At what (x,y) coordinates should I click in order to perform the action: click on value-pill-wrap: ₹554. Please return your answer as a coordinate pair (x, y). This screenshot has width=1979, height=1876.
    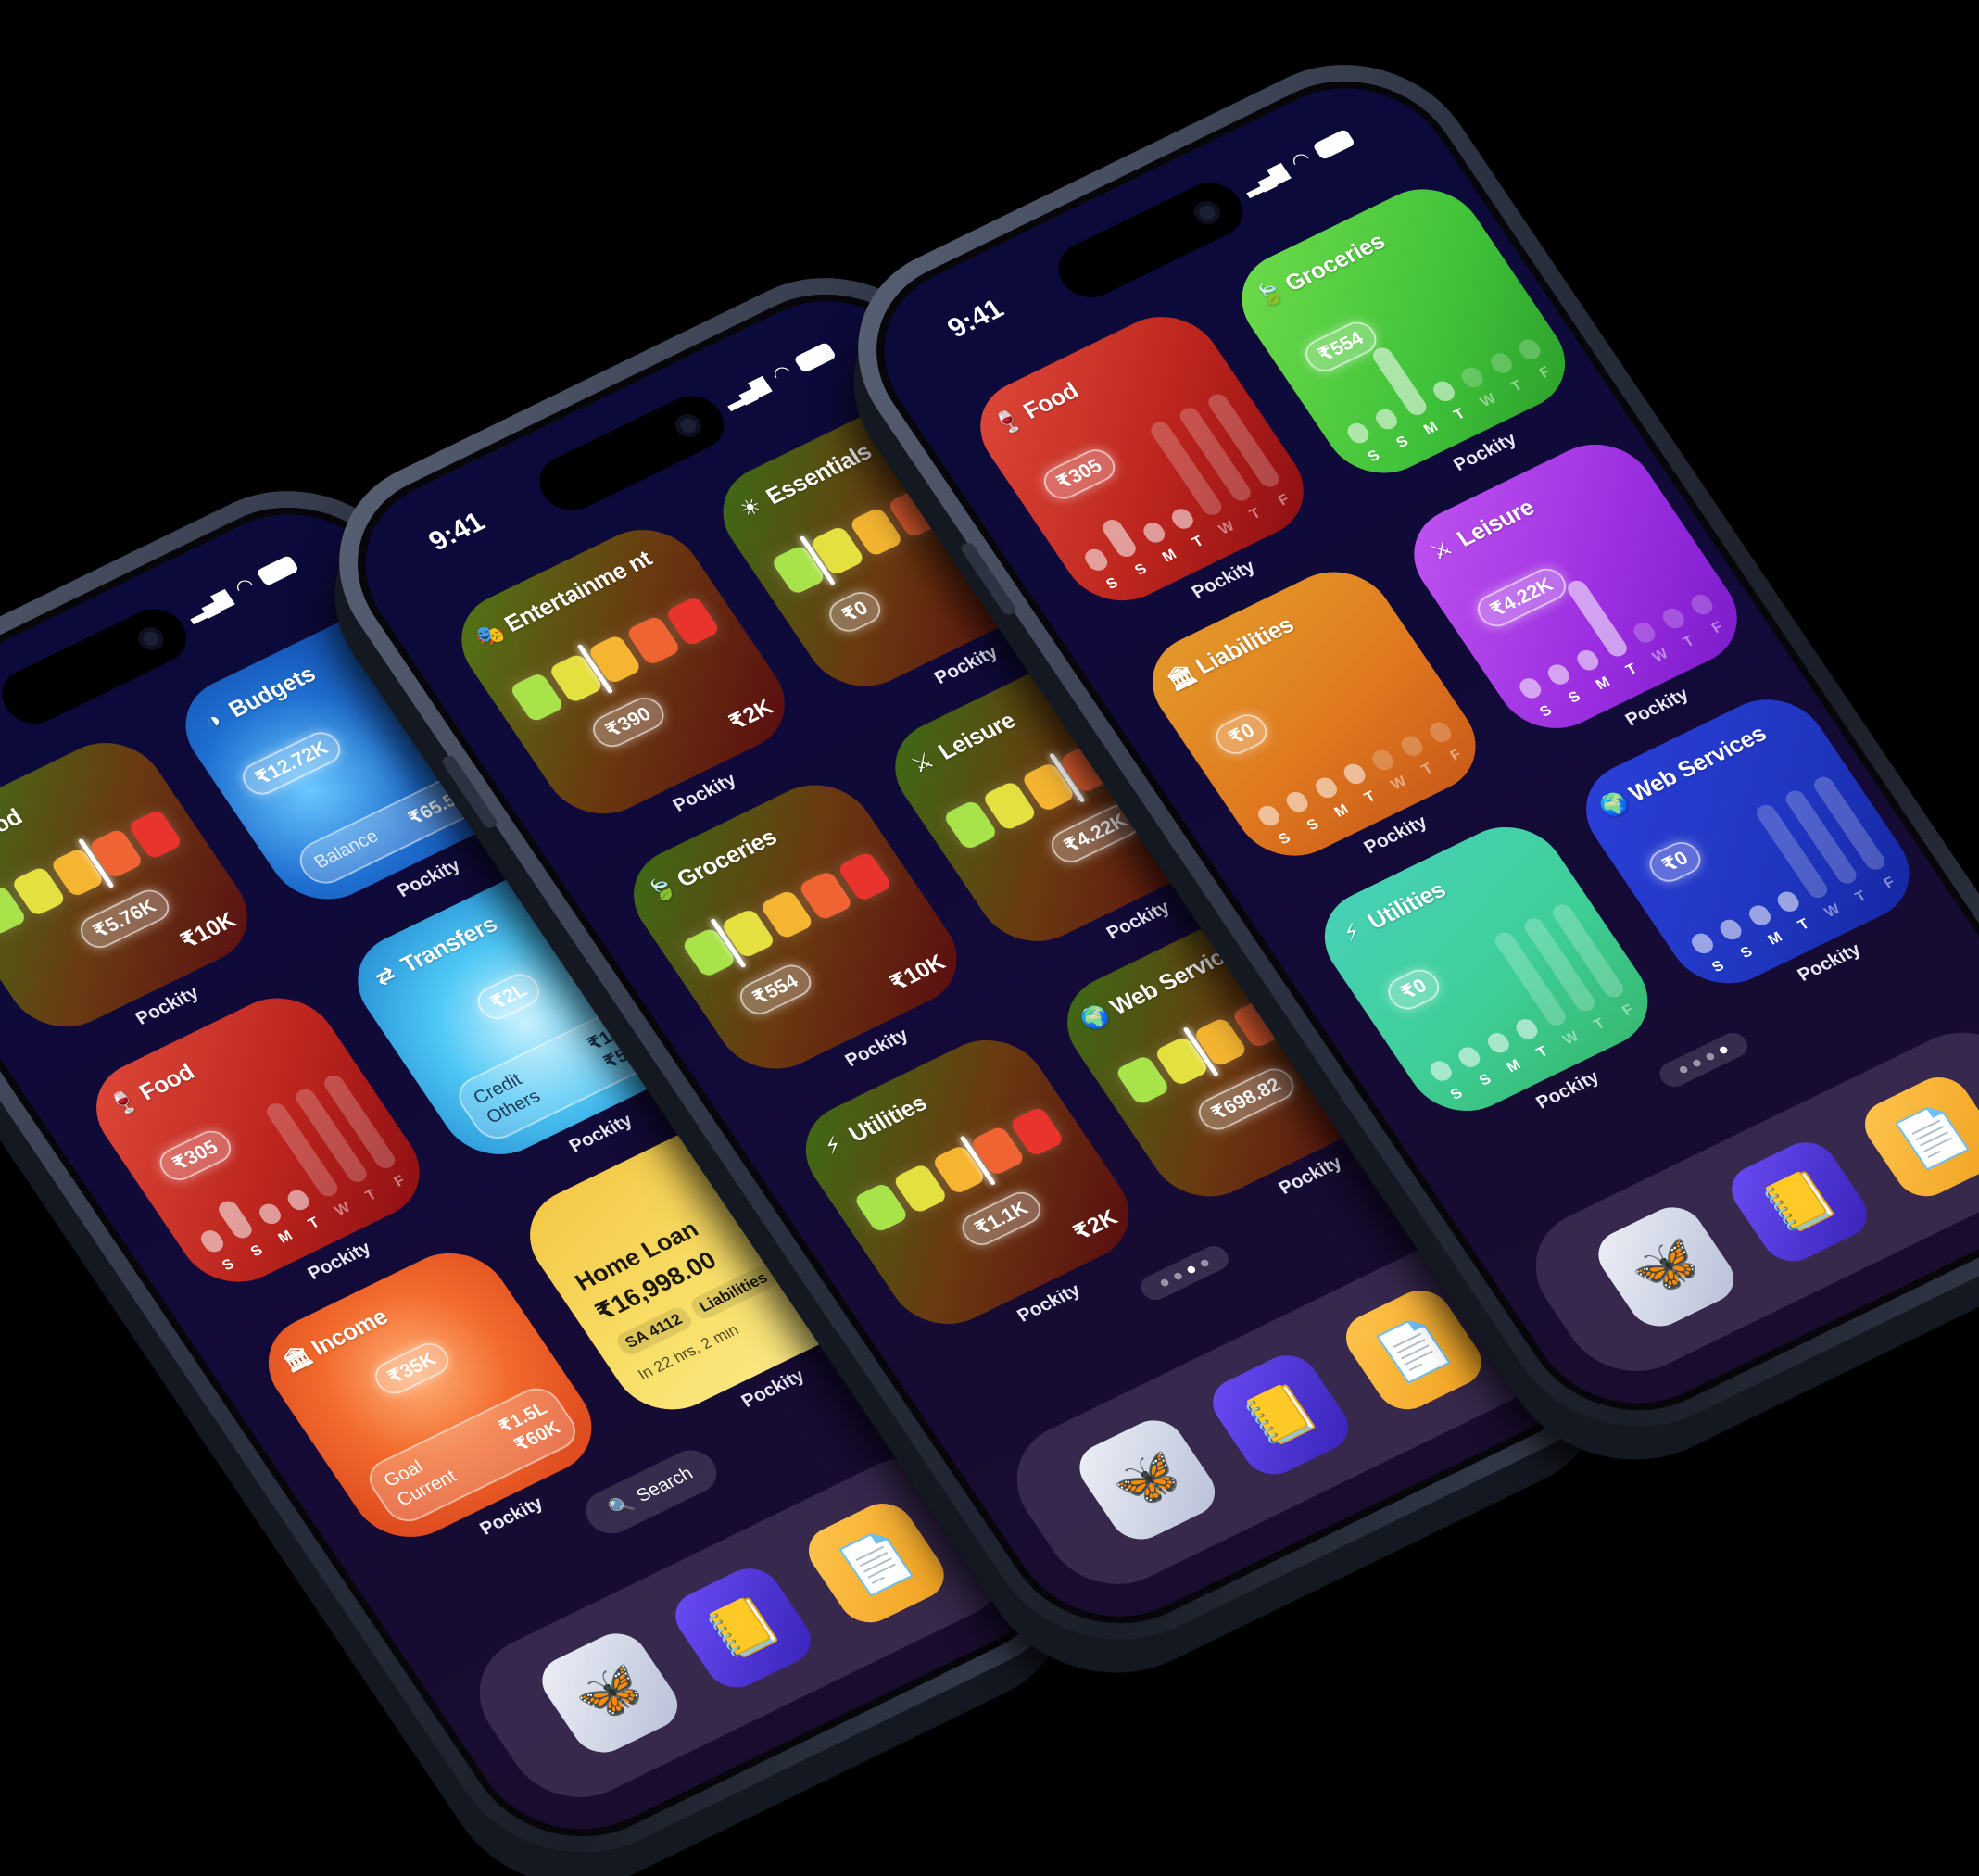
    Looking at the image, I should click on (775, 989).